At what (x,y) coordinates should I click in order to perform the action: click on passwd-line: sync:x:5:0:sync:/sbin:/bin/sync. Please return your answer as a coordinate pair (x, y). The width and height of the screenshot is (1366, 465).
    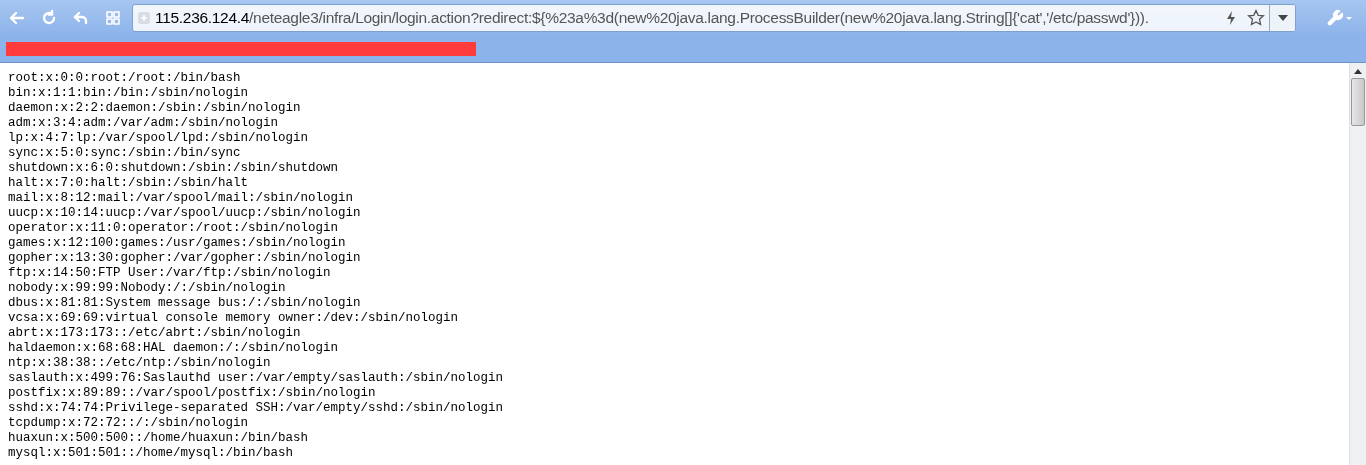
    Looking at the image, I should click on (124, 153).